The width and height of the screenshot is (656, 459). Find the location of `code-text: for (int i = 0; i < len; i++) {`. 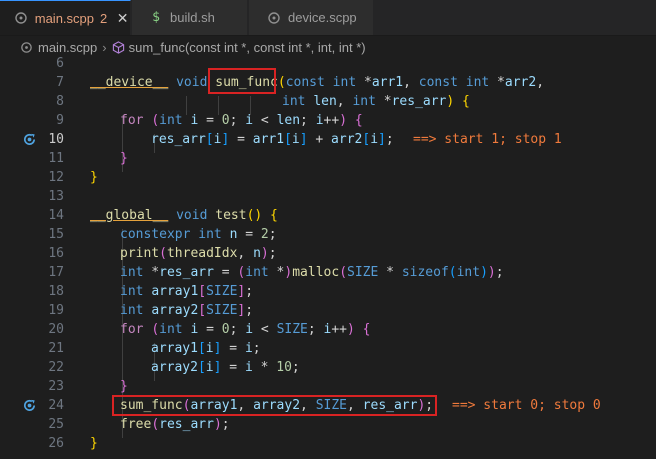

code-text: for (int i = 0; i < len; i++) { is located at coordinates (241, 120).